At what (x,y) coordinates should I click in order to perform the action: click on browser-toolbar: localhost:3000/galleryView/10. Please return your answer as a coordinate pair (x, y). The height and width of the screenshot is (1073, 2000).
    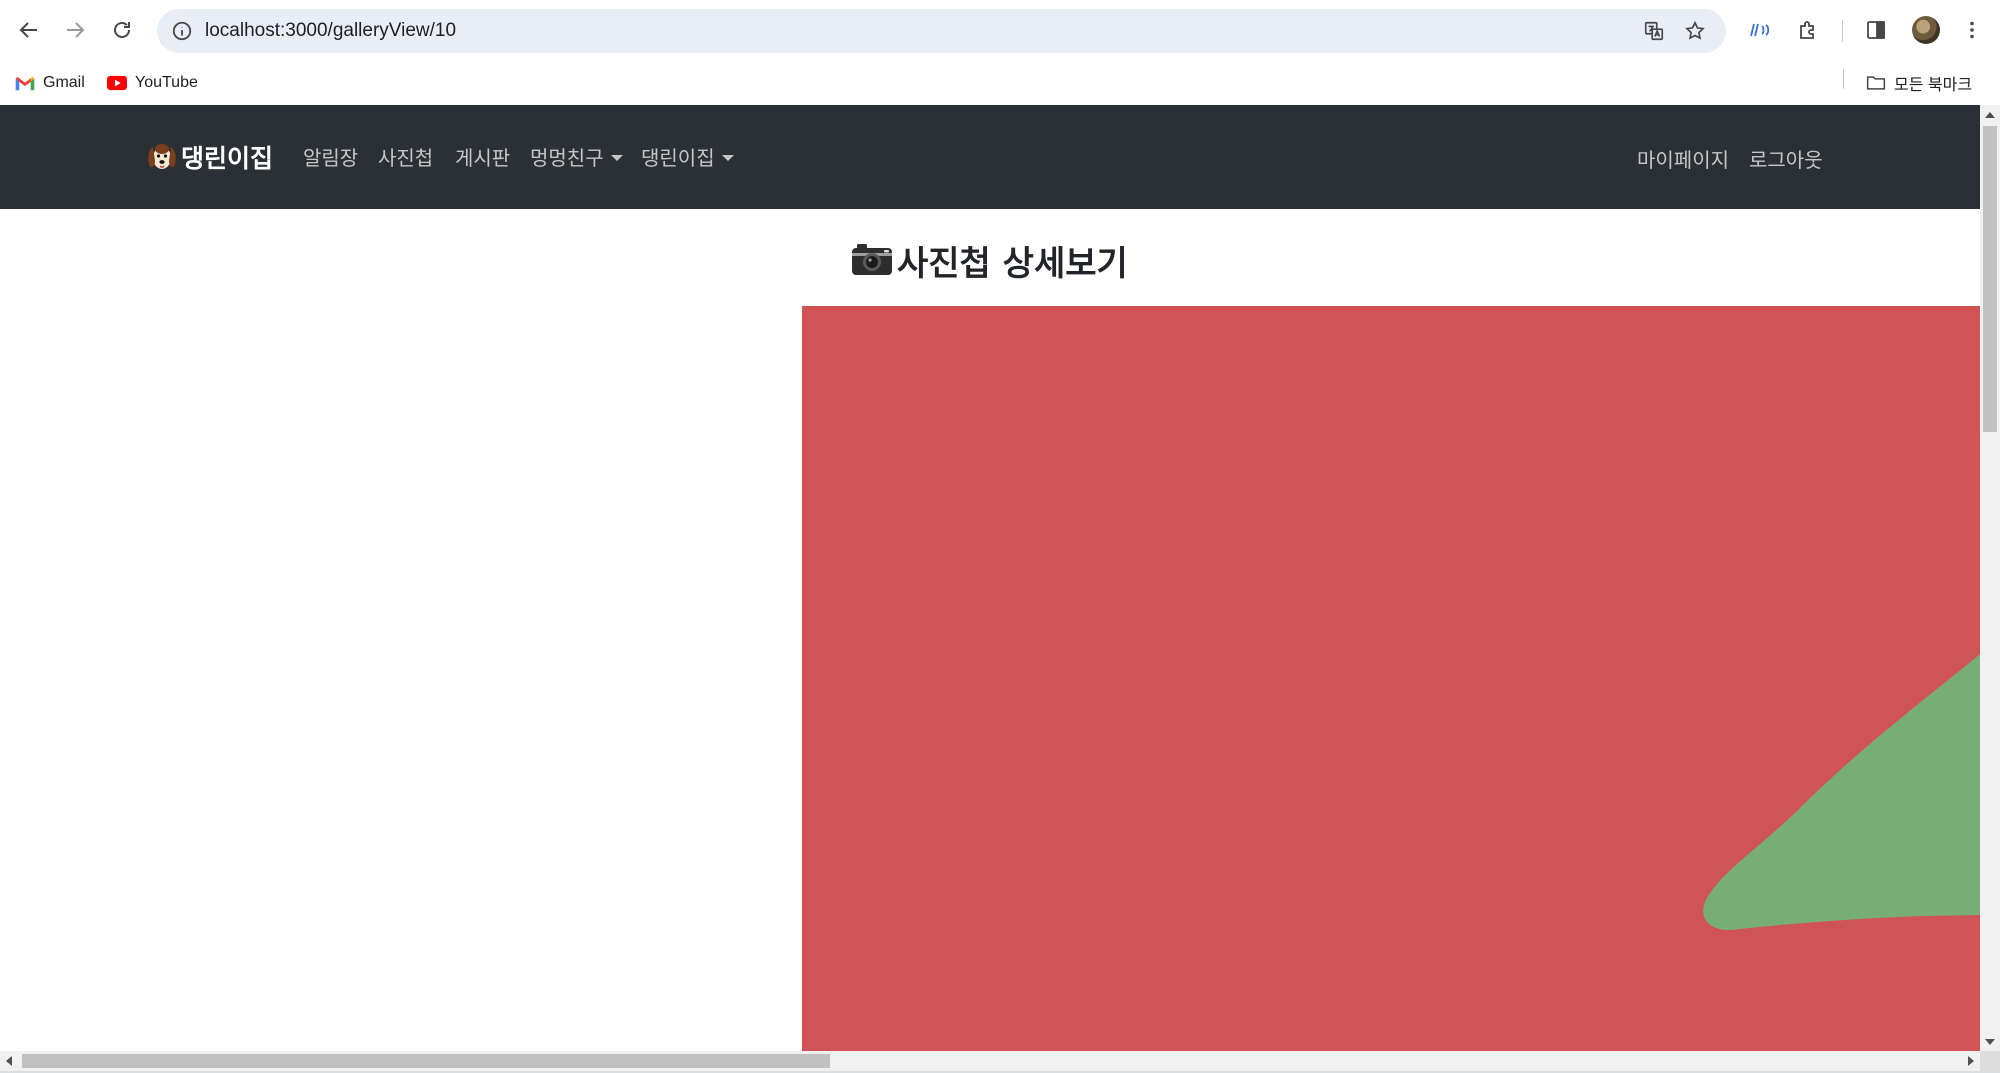
    Looking at the image, I should click on (1000, 30).